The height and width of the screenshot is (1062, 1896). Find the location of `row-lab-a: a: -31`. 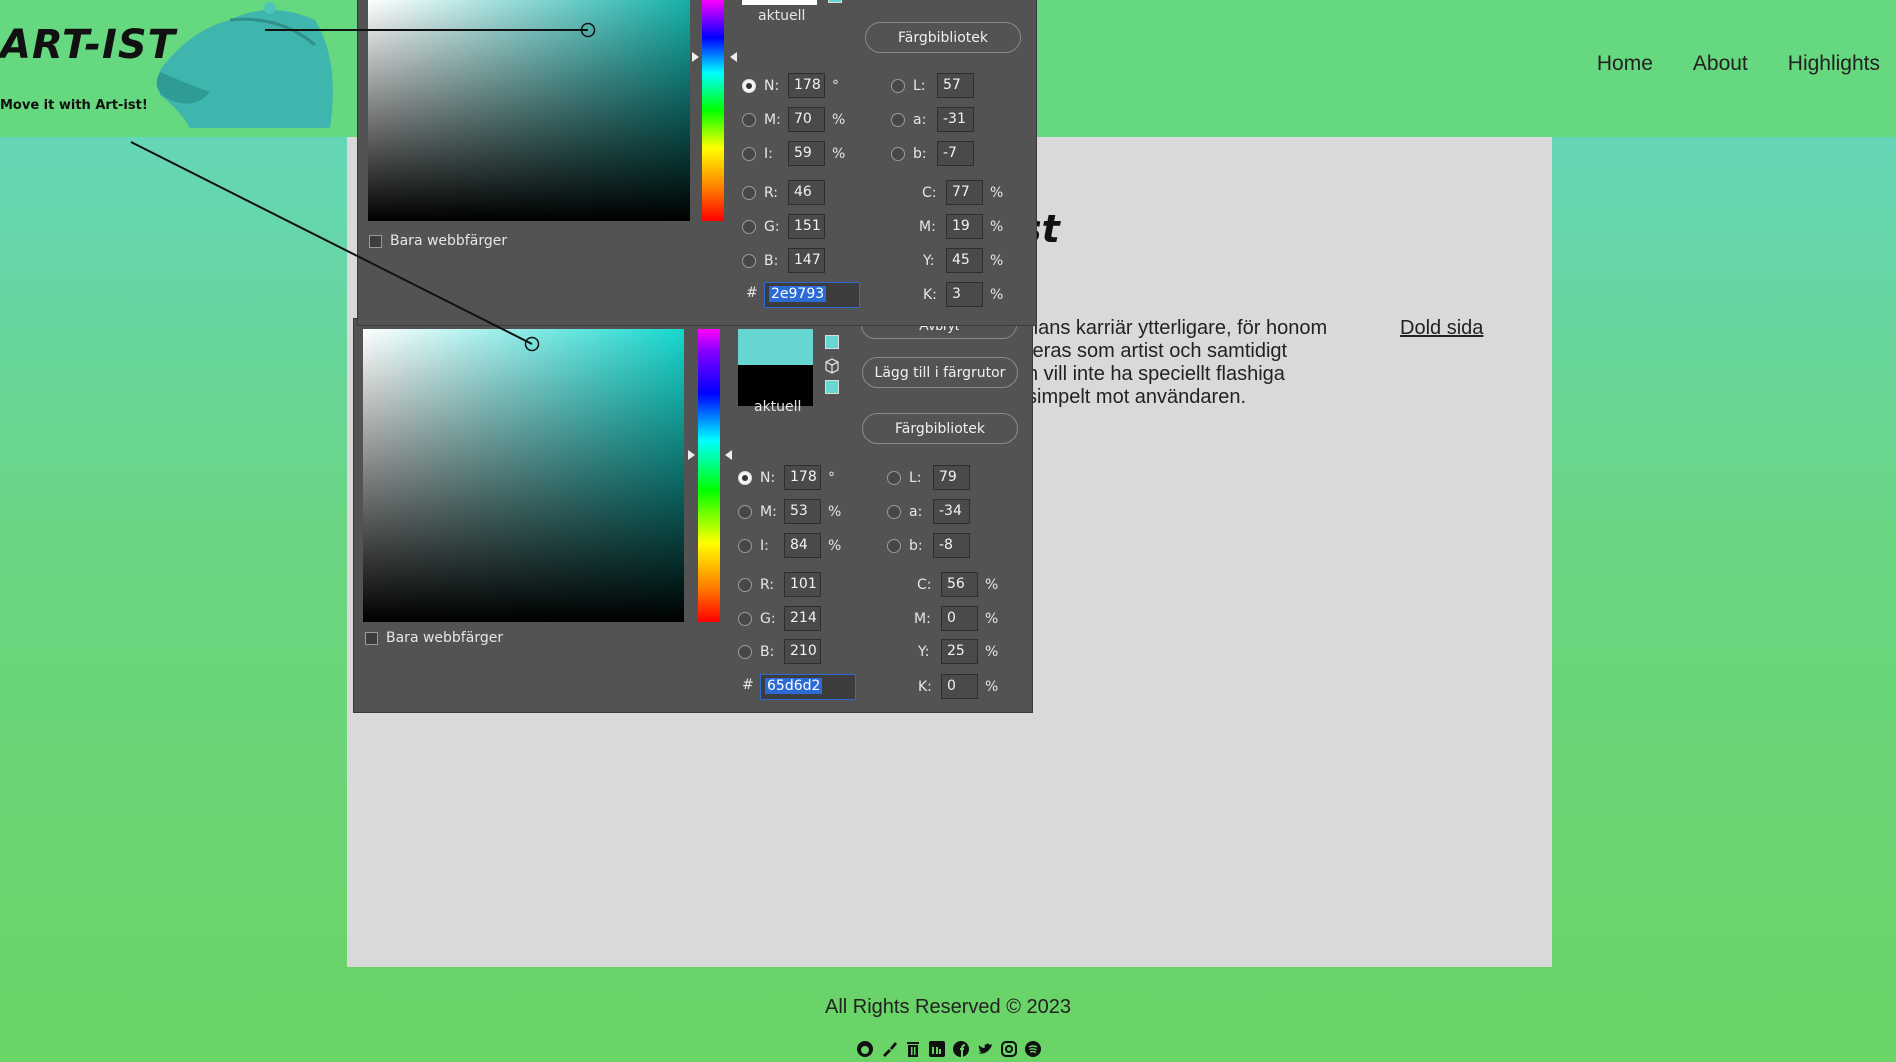

row-lab-a: a: -31 is located at coordinates (932, 119).